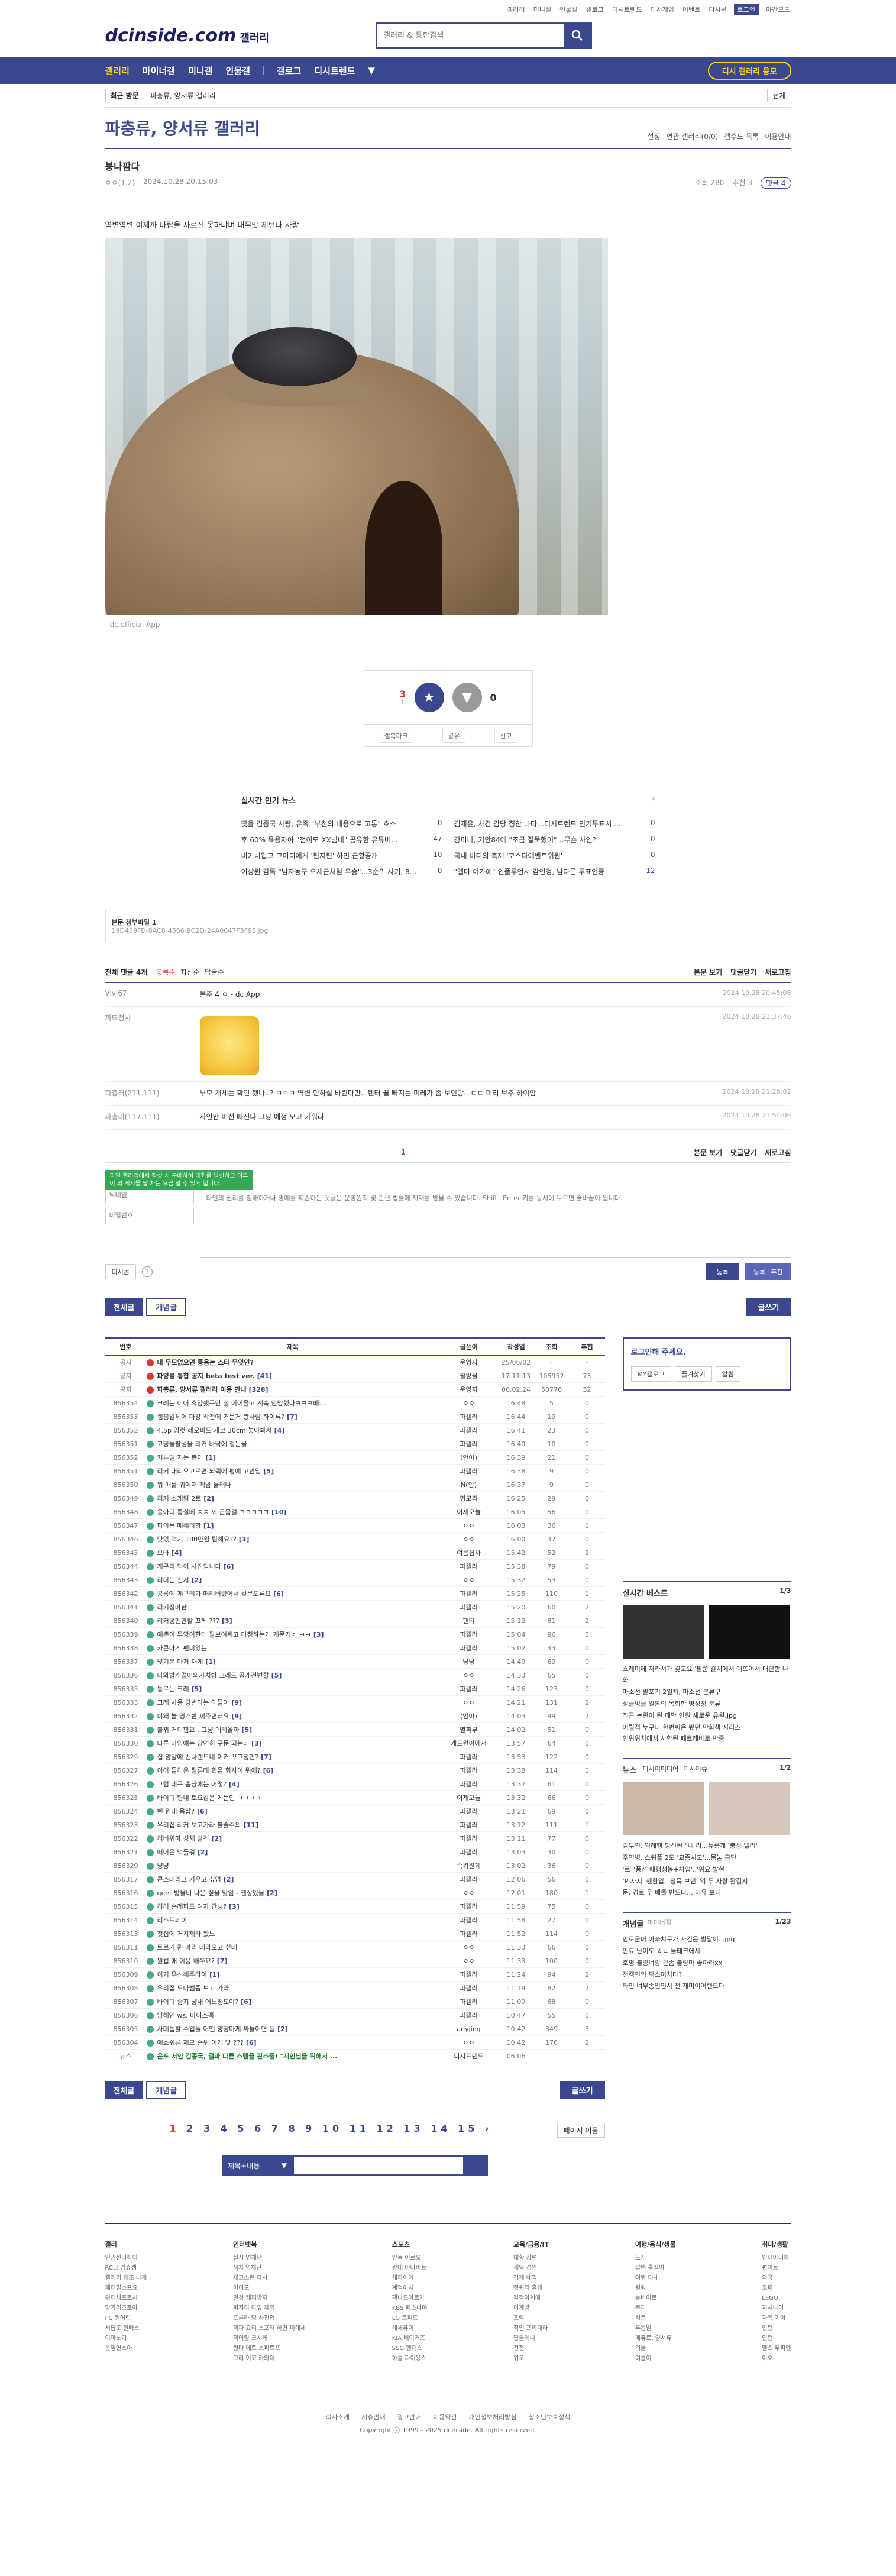 This screenshot has width=896, height=2576. Describe the element at coordinates (152, 1044) in the screenshot. I see `comment-nick: 까뜨정사` at that location.